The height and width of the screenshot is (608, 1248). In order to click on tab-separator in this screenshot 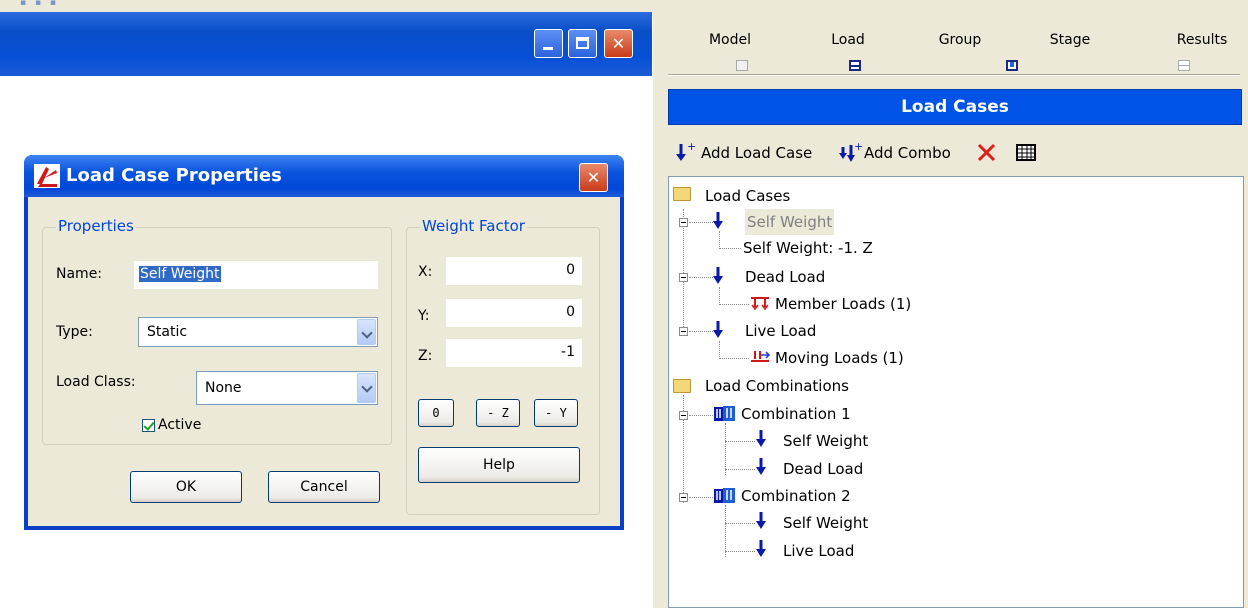, I will do `click(954, 75)`.